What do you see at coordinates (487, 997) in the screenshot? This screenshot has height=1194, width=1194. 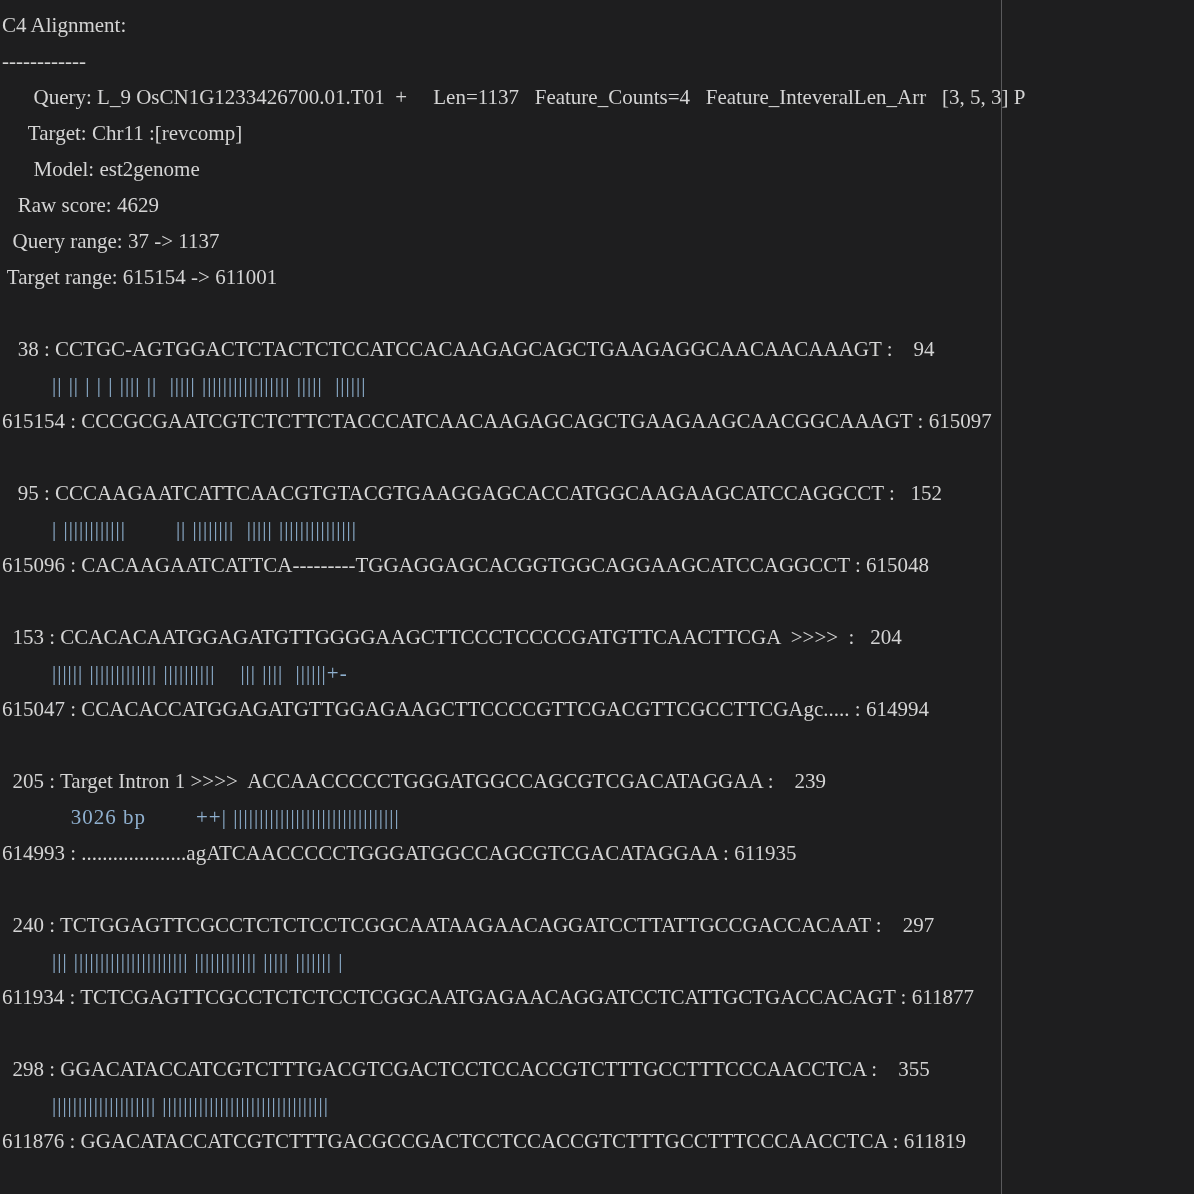 I see `code-line: 611934 : TCTCGAGTTCGCCTCTCTCCTCGGCAATGAGAACAGGATCCTCATTGCTGACCACAGT : 611877` at bounding box center [487, 997].